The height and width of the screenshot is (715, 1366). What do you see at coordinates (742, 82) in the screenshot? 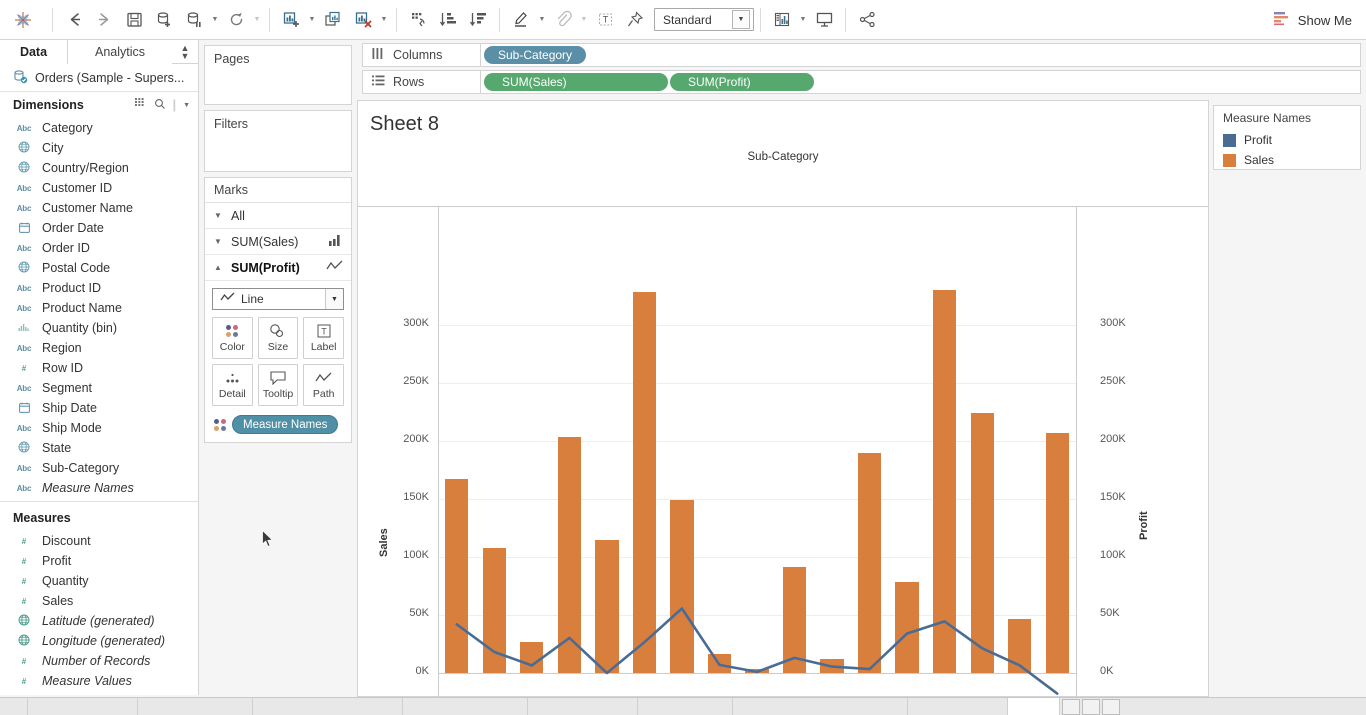
I see `pill-sum-profit: SUM(Profit)` at bounding box center [742, 82].